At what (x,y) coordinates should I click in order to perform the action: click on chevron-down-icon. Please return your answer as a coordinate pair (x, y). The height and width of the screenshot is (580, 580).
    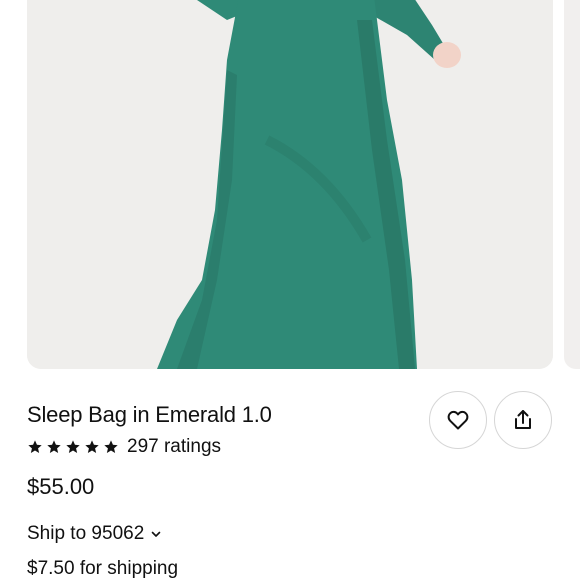
    Looking at the image, I should click on (156, 534).